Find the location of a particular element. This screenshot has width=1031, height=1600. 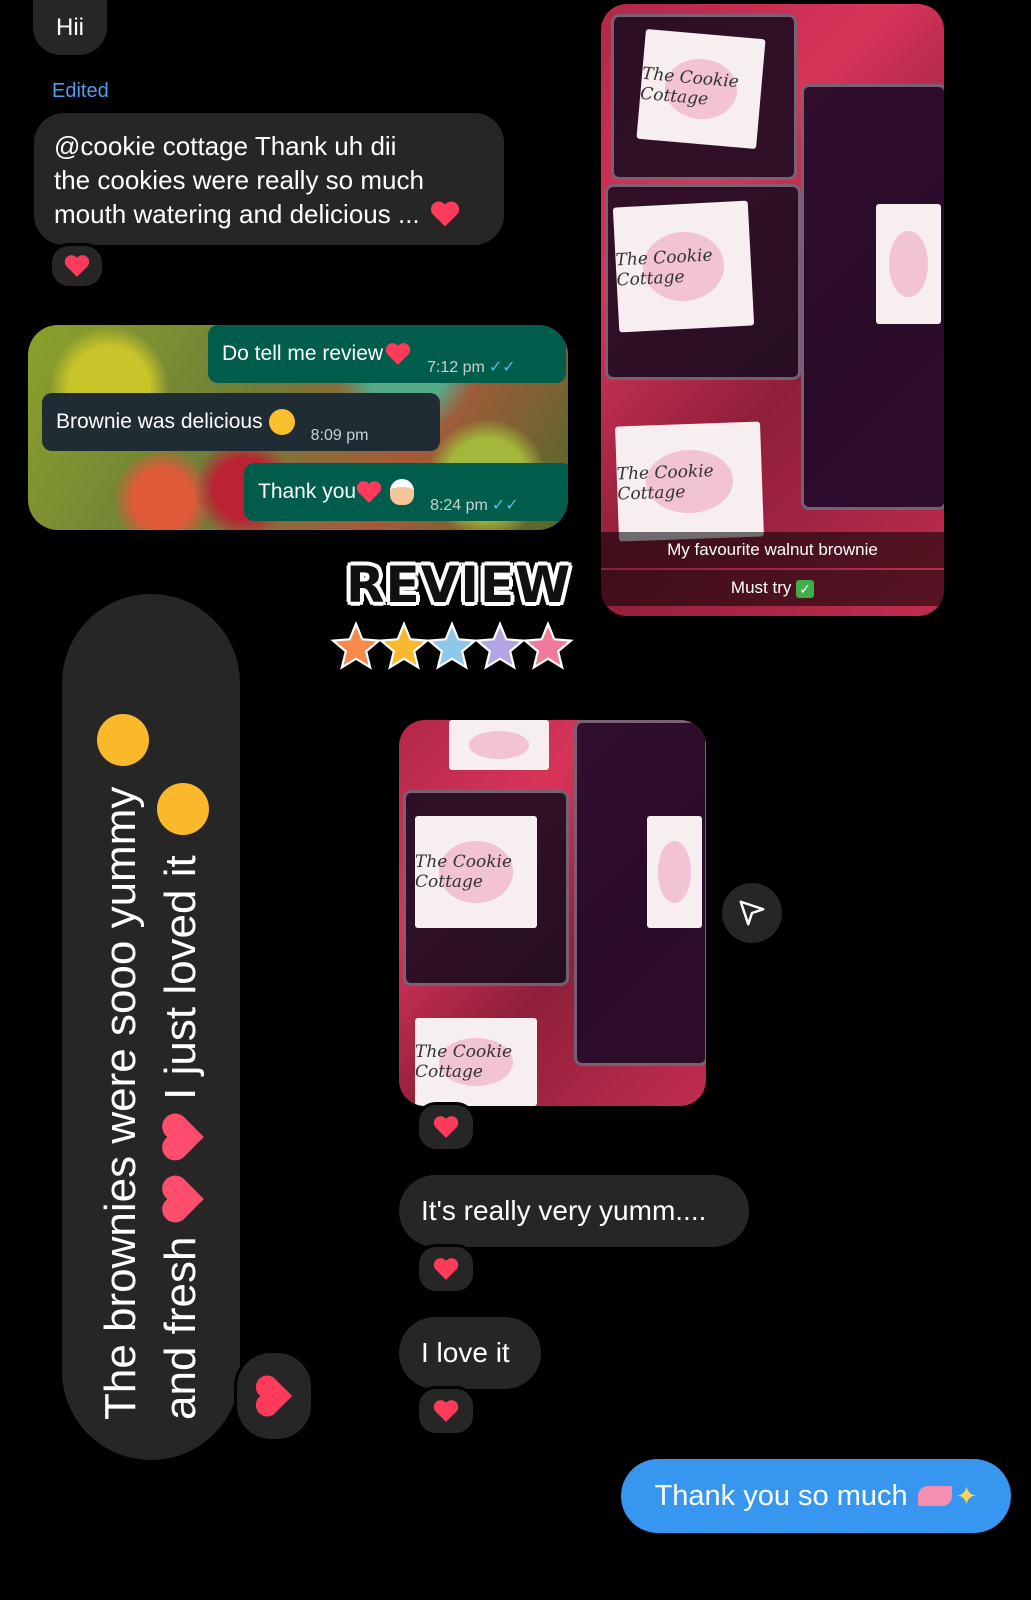

heart-eyes-emoji-icon is located at coordinates (183, 809).